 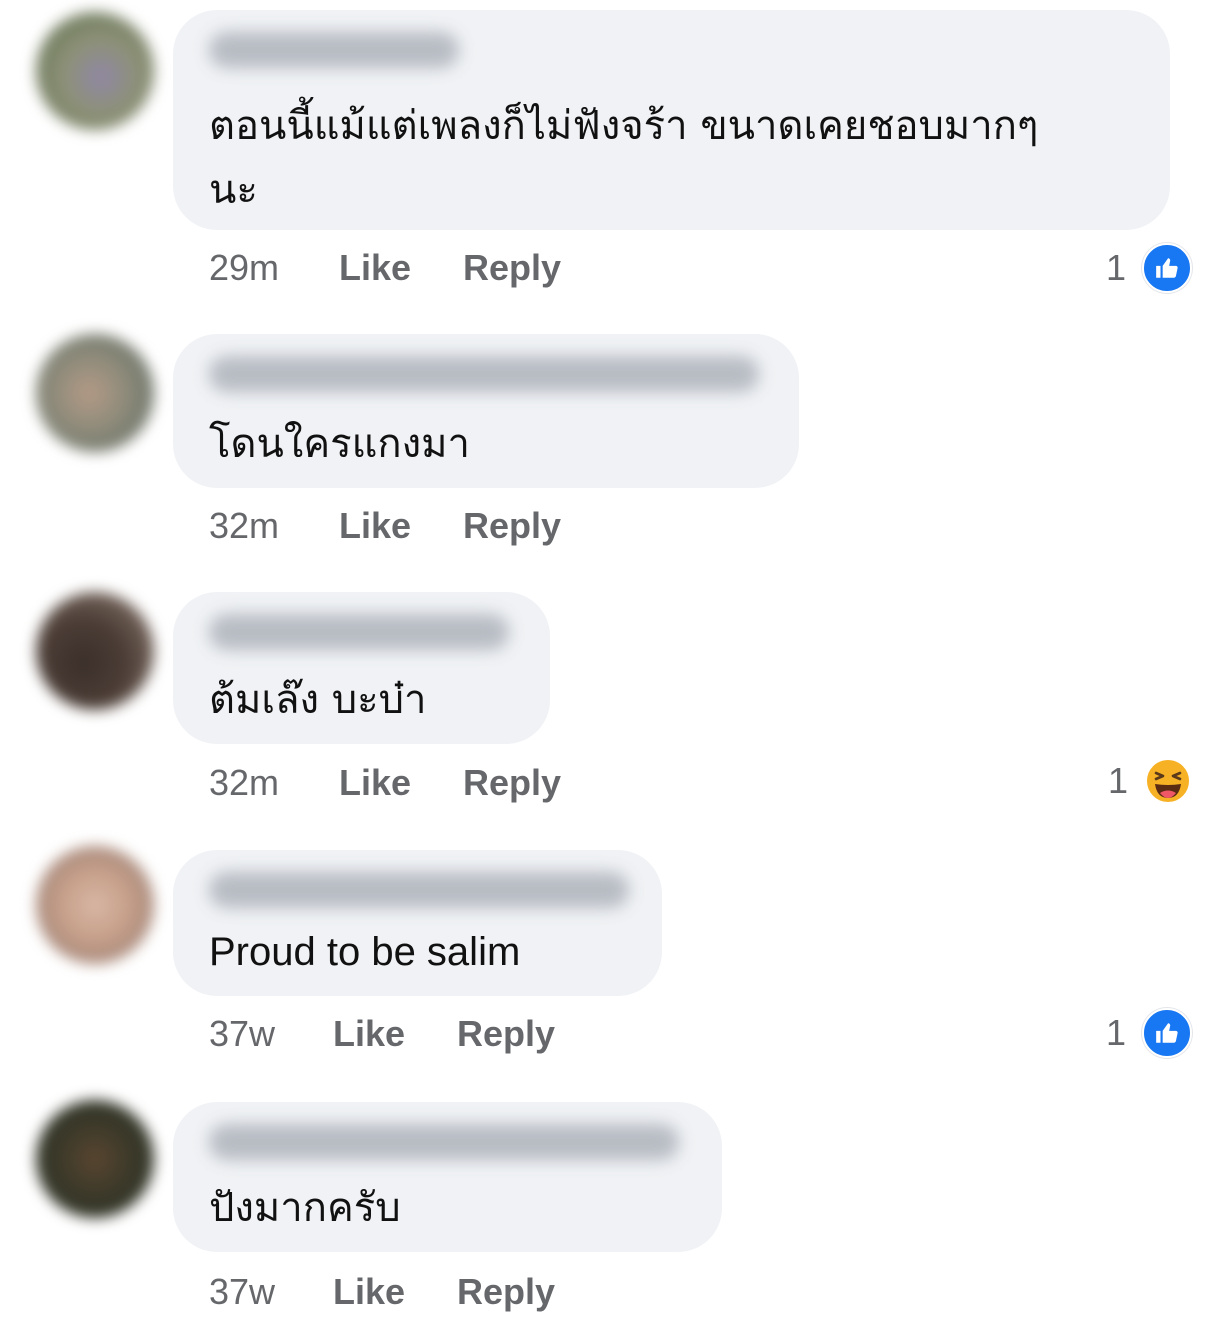 I want to click on comment-bubble: ปังมากครับ, so click(x=447, y=1177).